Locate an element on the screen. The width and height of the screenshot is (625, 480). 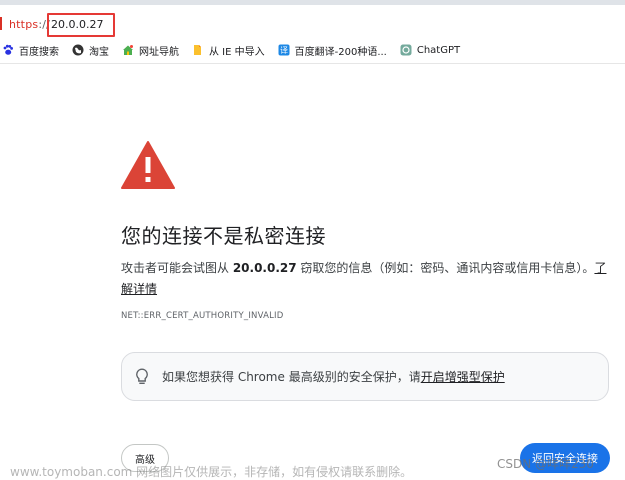
bookmark-chatgpt: ChatGPT is located at coordinates (430, 50).